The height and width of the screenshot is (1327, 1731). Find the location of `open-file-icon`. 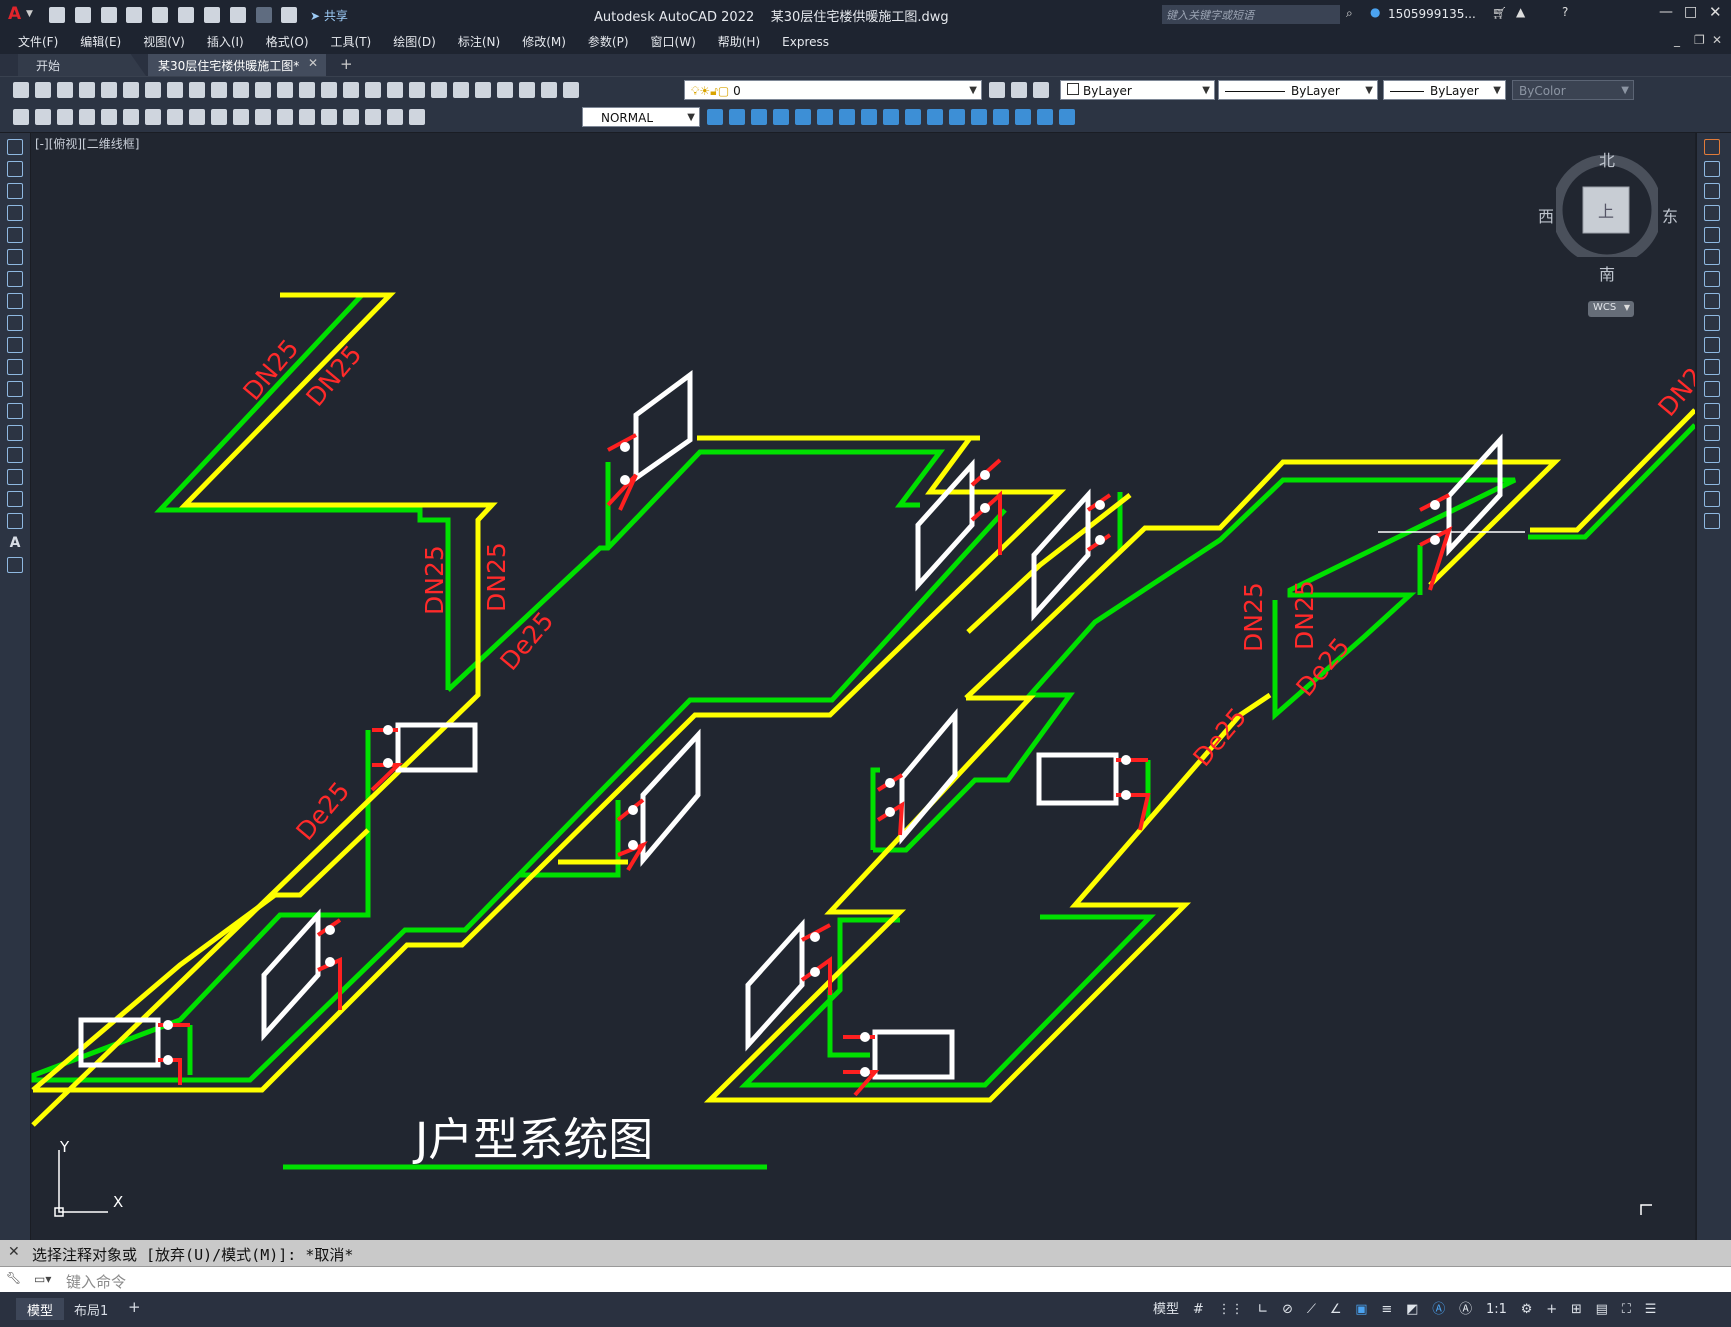

open-file-icon is located at coordinates (82, 15).